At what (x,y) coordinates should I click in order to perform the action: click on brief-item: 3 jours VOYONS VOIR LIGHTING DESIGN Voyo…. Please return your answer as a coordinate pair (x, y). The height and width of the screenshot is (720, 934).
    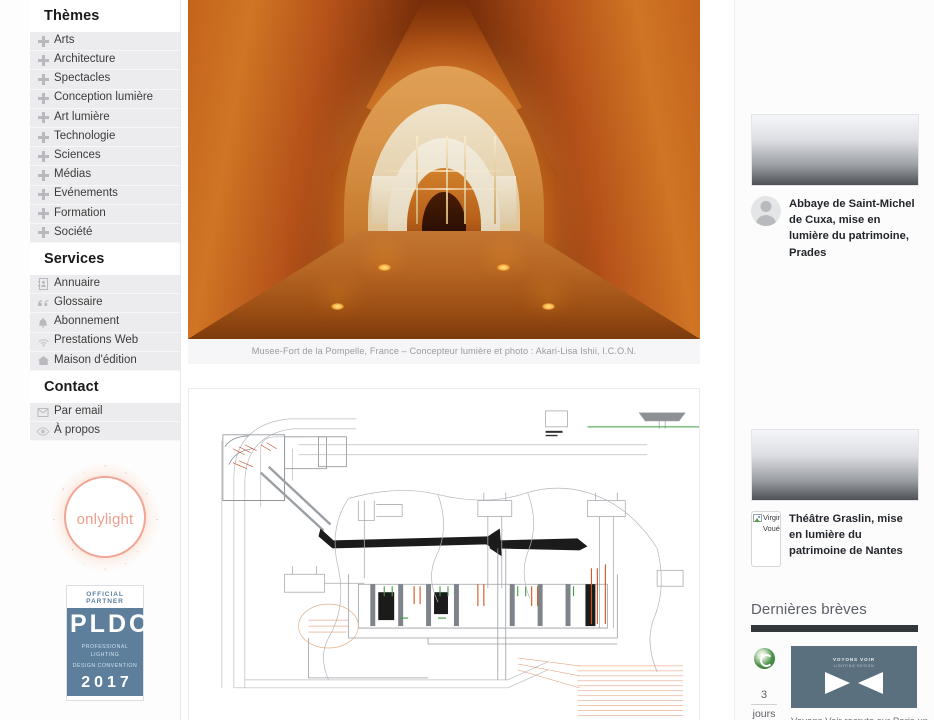
    Looking at the image, I should click on (834, 682).